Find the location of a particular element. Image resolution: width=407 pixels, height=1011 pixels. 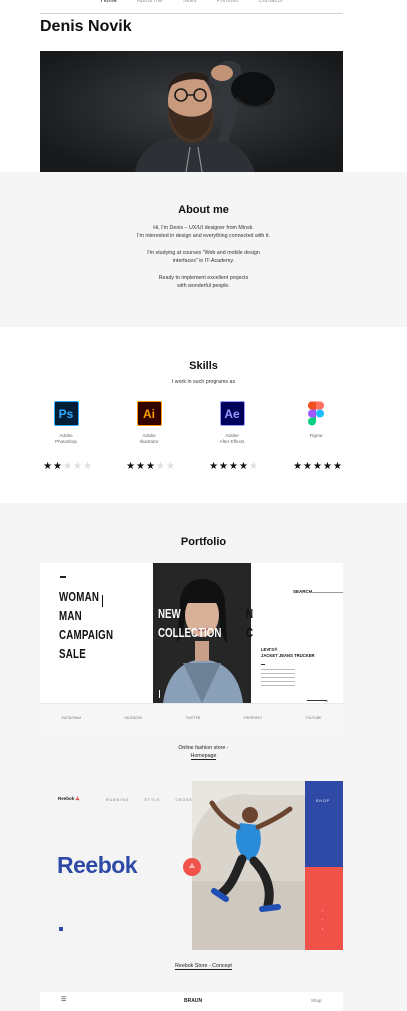

about-line: with wonderful people. is located at coordinates (203, 286).